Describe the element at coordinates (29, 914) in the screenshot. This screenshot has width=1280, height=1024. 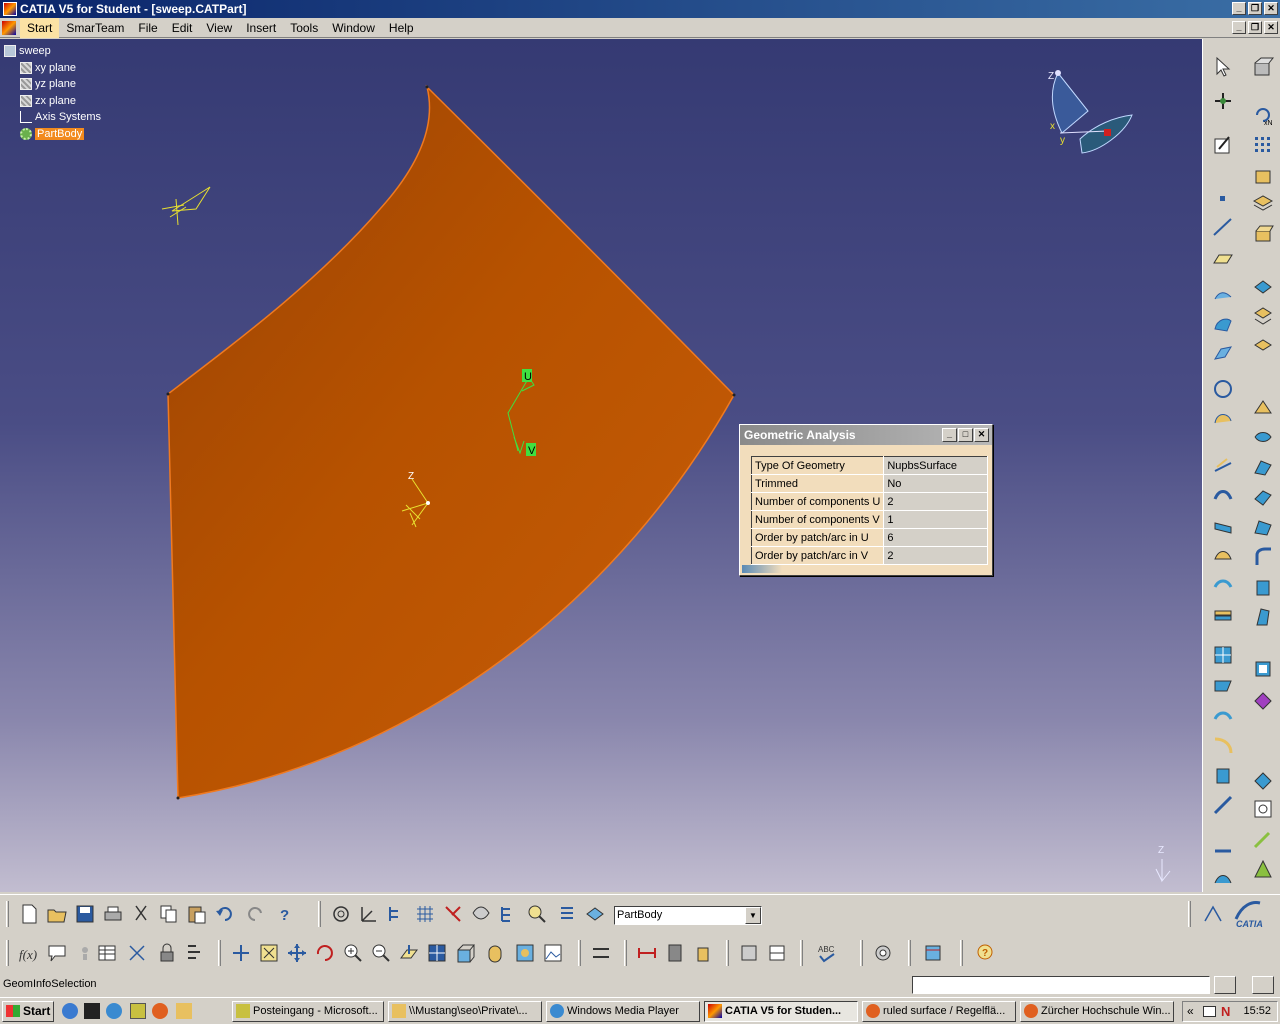
I see `new-icon` at that location.